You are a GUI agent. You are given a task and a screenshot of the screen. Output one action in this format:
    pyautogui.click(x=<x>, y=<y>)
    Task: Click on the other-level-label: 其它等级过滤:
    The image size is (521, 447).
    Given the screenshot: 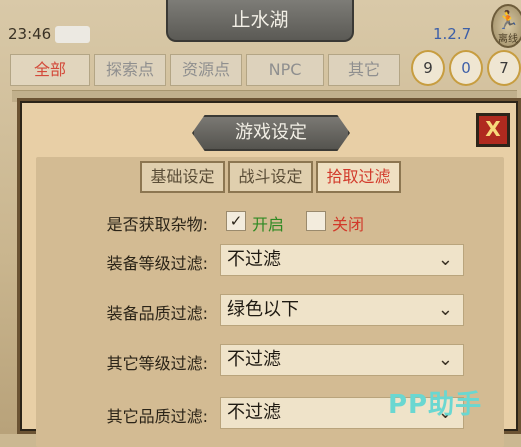 What is the action you would take?
    pyautogui.click(x=157, y=363)
    